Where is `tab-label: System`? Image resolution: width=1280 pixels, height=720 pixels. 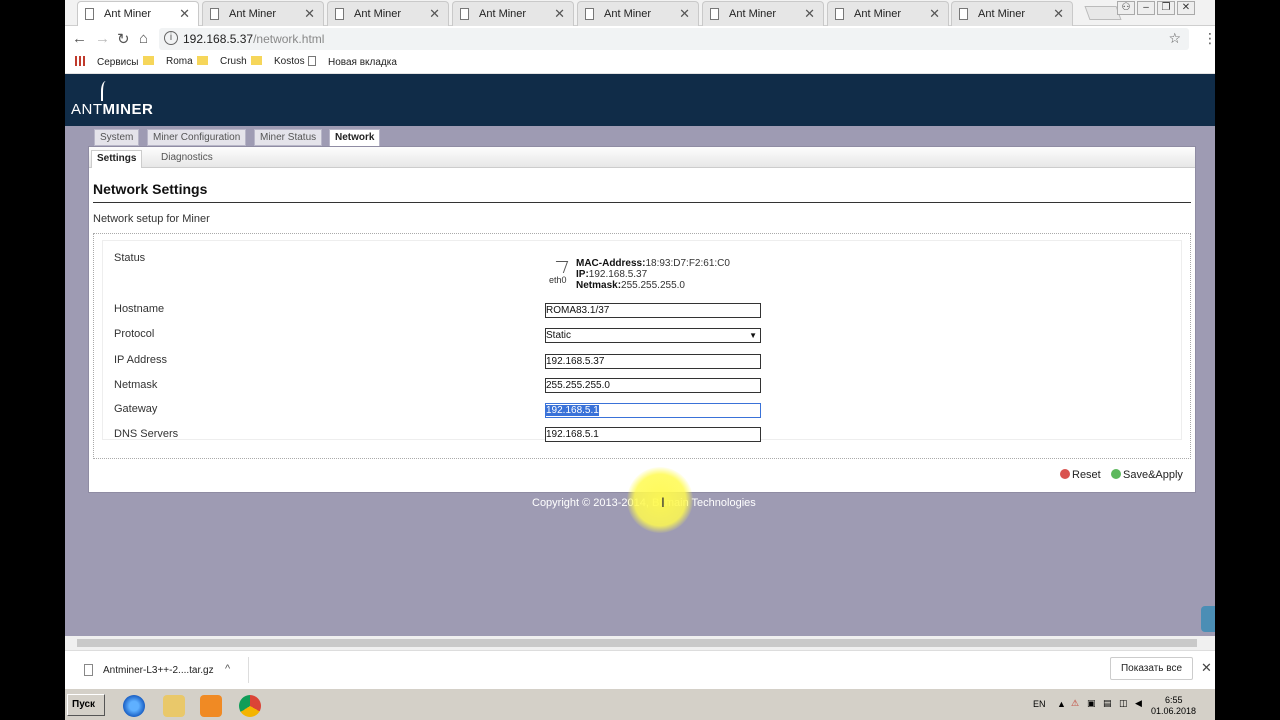
tab-label: System is located at coordinates (117, 137).